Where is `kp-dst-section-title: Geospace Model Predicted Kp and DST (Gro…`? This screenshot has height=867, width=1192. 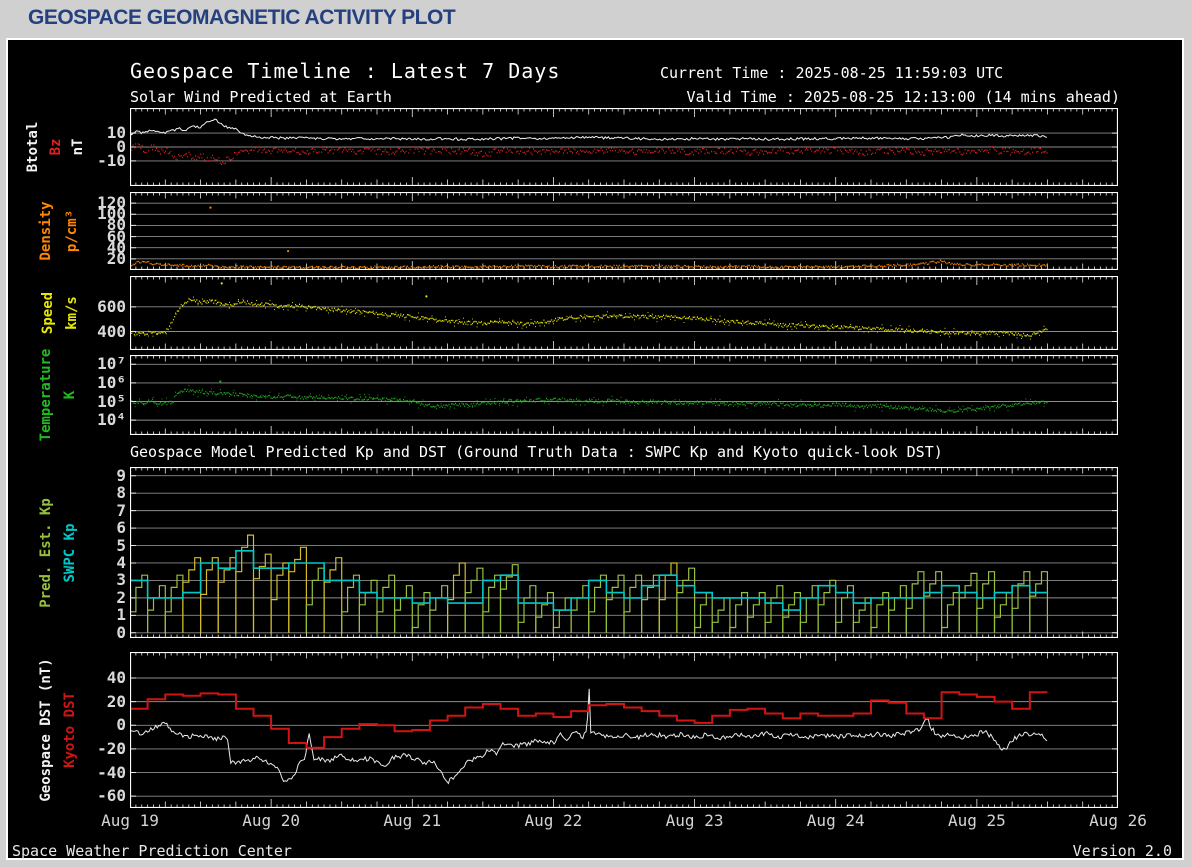
kp-dst-section-title: Geospace Model Predicted Kp and DST (Gro… is located at coordinates (536, 452).